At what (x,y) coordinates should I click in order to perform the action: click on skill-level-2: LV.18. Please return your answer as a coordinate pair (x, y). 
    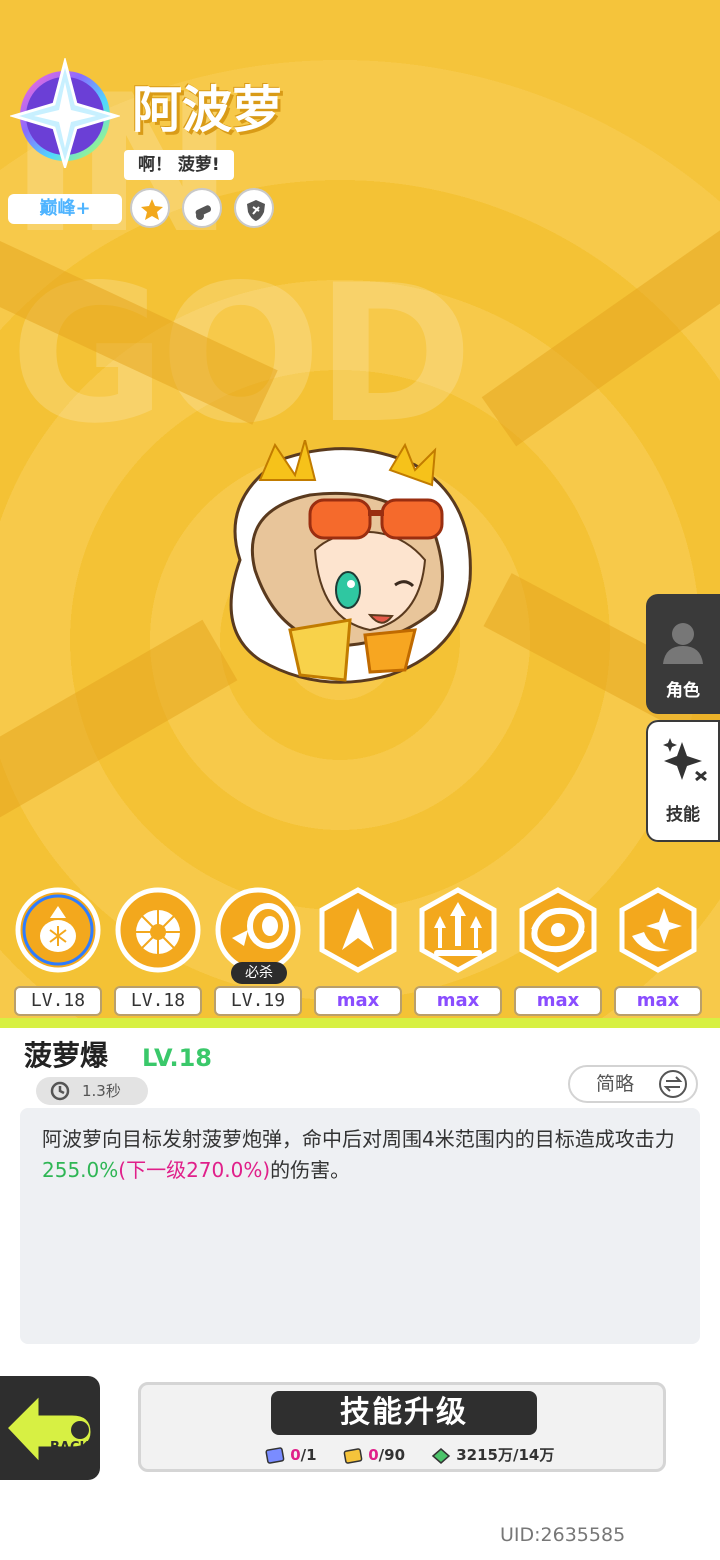
    Looking at the image, I should click on (158, 1001).